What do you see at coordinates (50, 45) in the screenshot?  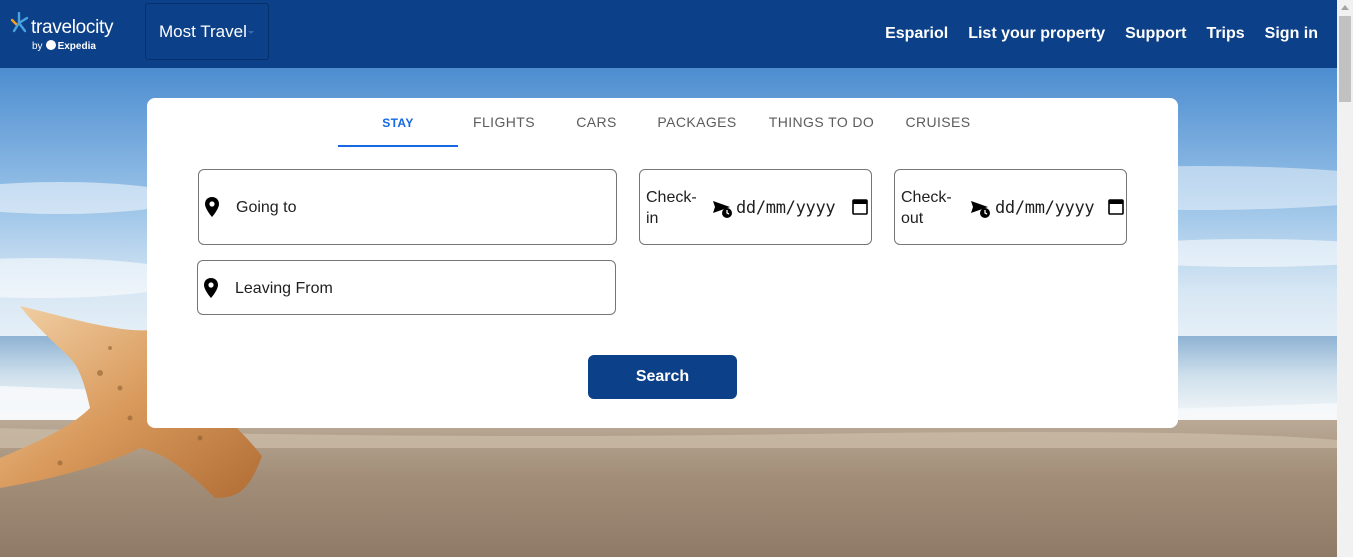 I see `expedia-icon` at bounding box center [50, 45].